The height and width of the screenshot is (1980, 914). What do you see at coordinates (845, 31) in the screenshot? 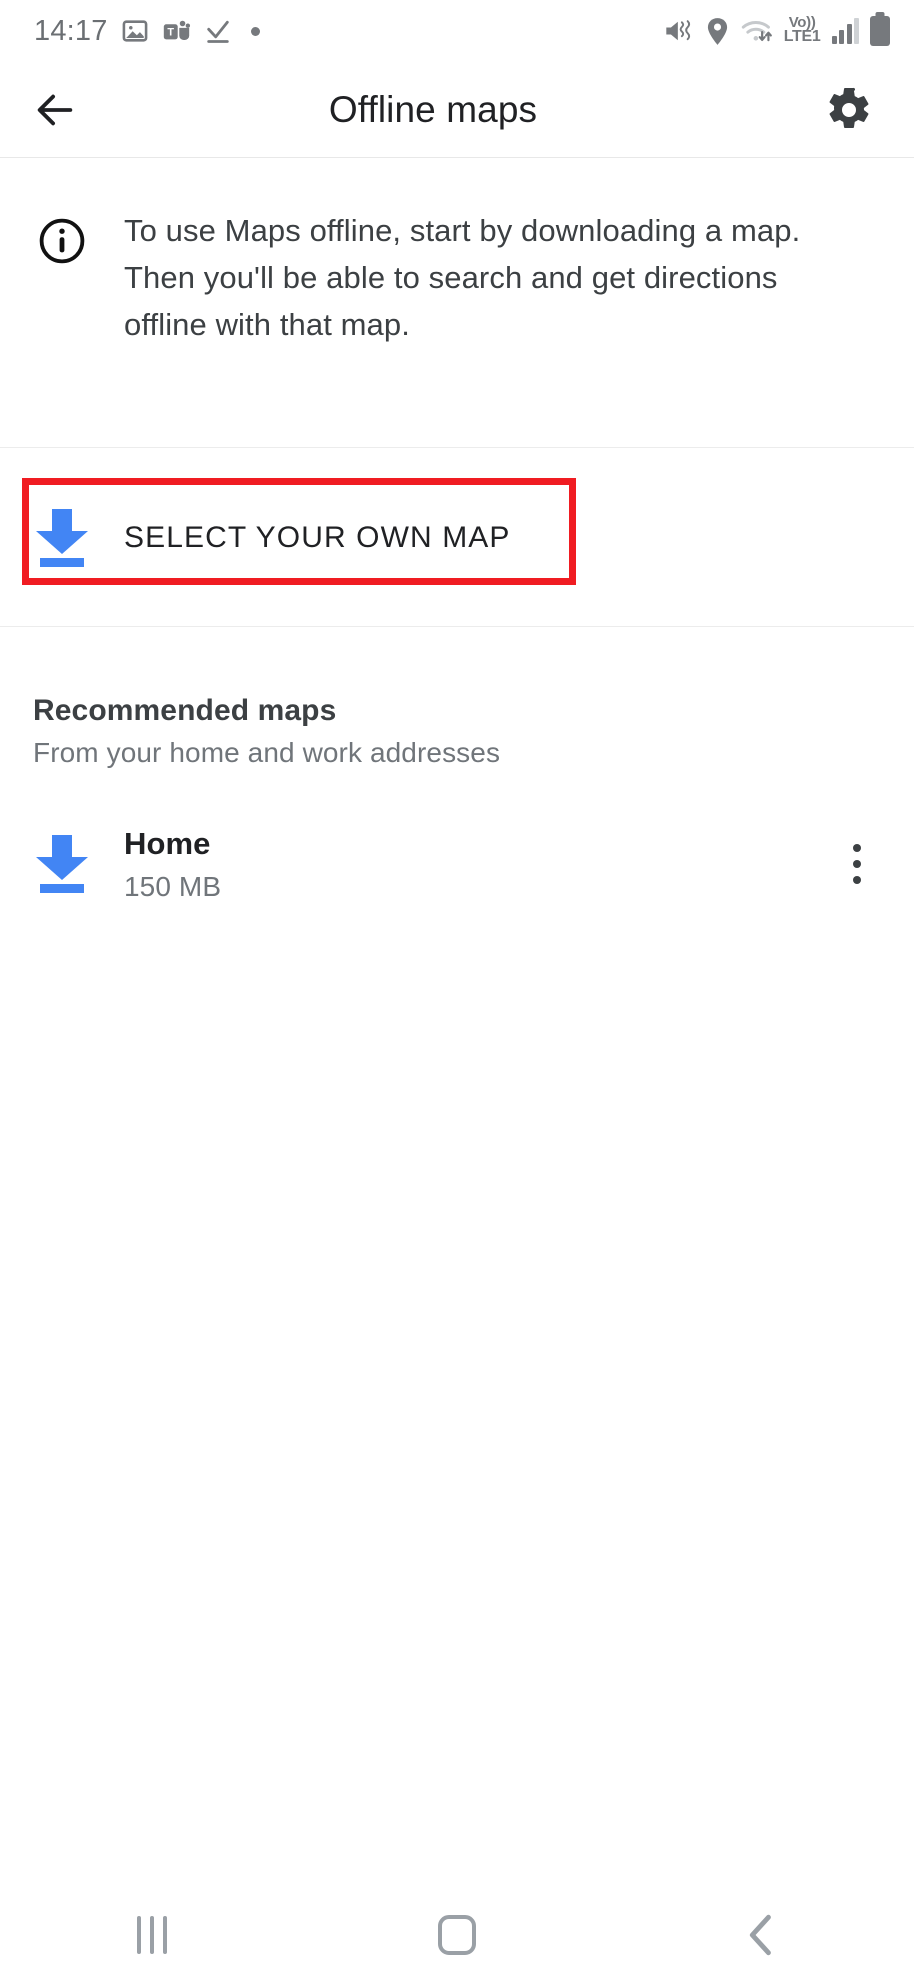
I see `signal-bars-icon` at bounding box center [845, 31].